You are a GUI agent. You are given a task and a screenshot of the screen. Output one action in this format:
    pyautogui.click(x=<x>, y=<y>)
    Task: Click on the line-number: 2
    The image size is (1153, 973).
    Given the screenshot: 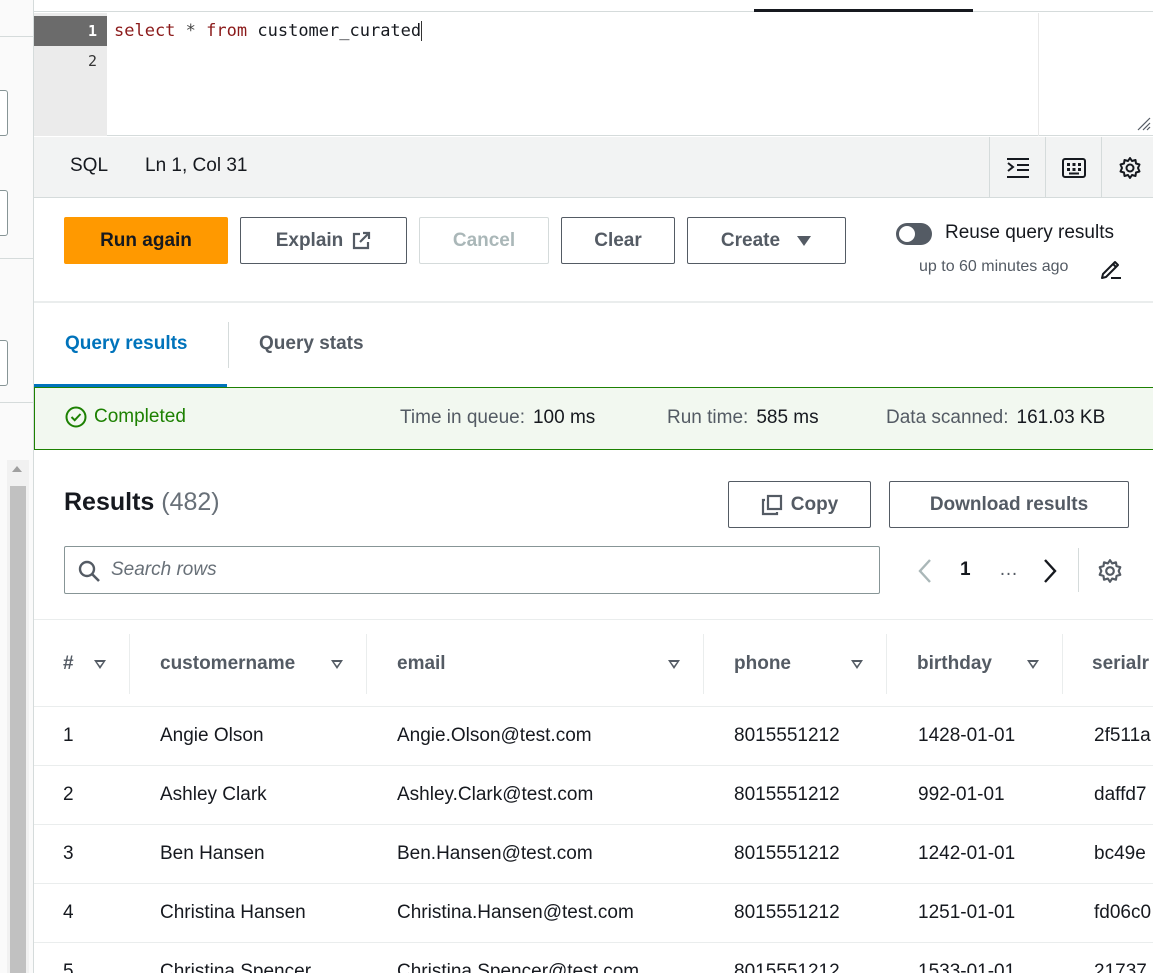 What is the action you would take?
    pyautogui.click(x=92, y=61)
    